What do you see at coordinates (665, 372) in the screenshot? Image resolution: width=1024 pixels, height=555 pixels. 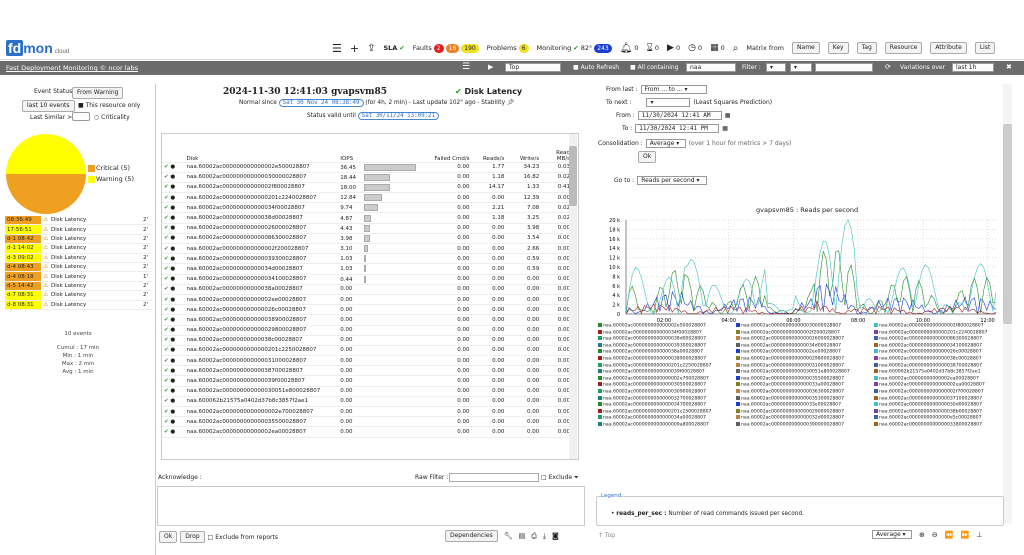 I see `legend-series-item: naa.60002ac0000000000000039f00028807` at bounding box center [665, 372].